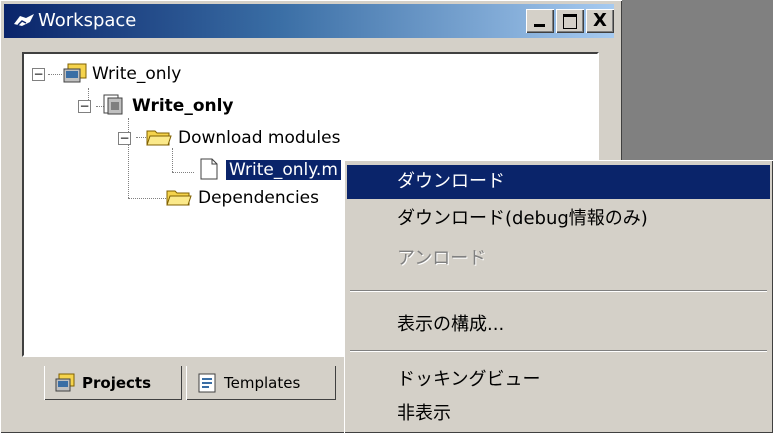 Image resolution: width=773 pixels, height=433 pixels. What do you see at coordinates (117, 383) in the screenshot?
I see `tab-label: Projects` at bounding box center [117, 383].